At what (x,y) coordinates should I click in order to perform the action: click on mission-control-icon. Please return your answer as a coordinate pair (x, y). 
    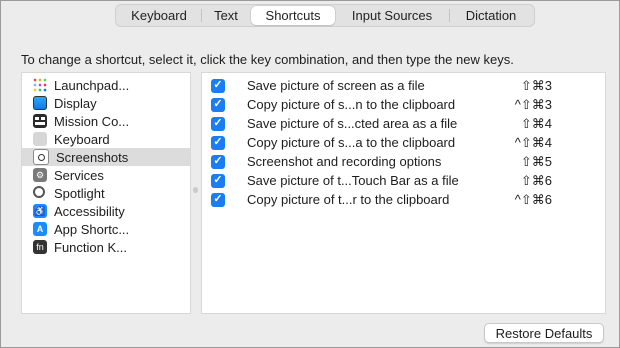
    Looking at the image, I should click on (40, 121).